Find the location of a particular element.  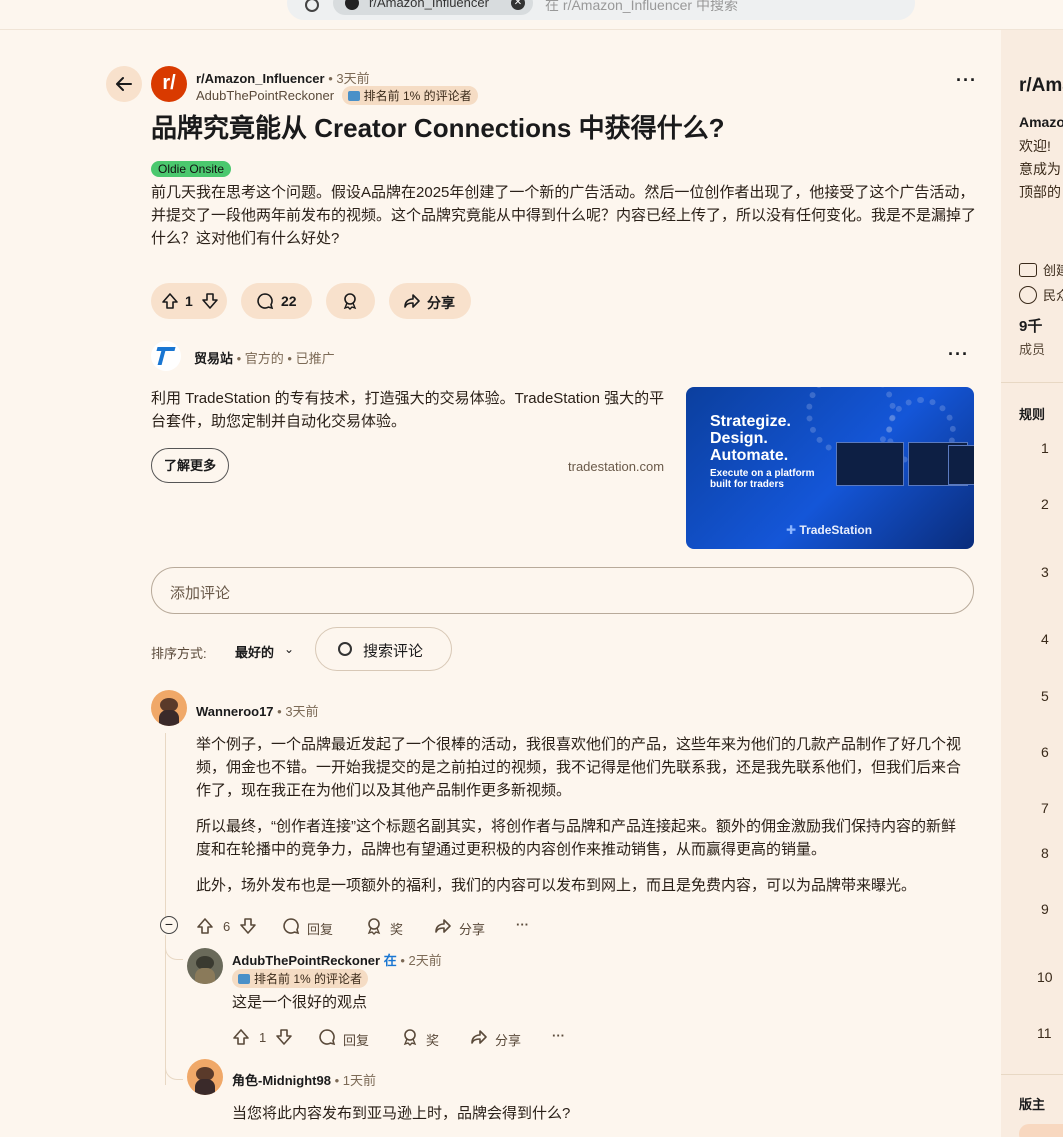

comment-author: 角色-Midnight98 is located at coordinates (281, 1080).